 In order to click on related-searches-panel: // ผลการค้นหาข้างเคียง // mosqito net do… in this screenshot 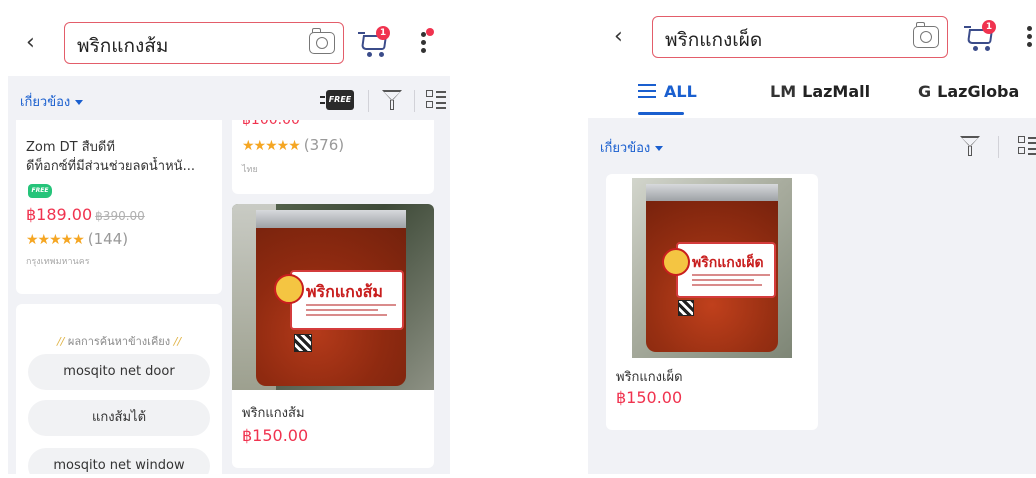, I will do `click(119, 389)`.